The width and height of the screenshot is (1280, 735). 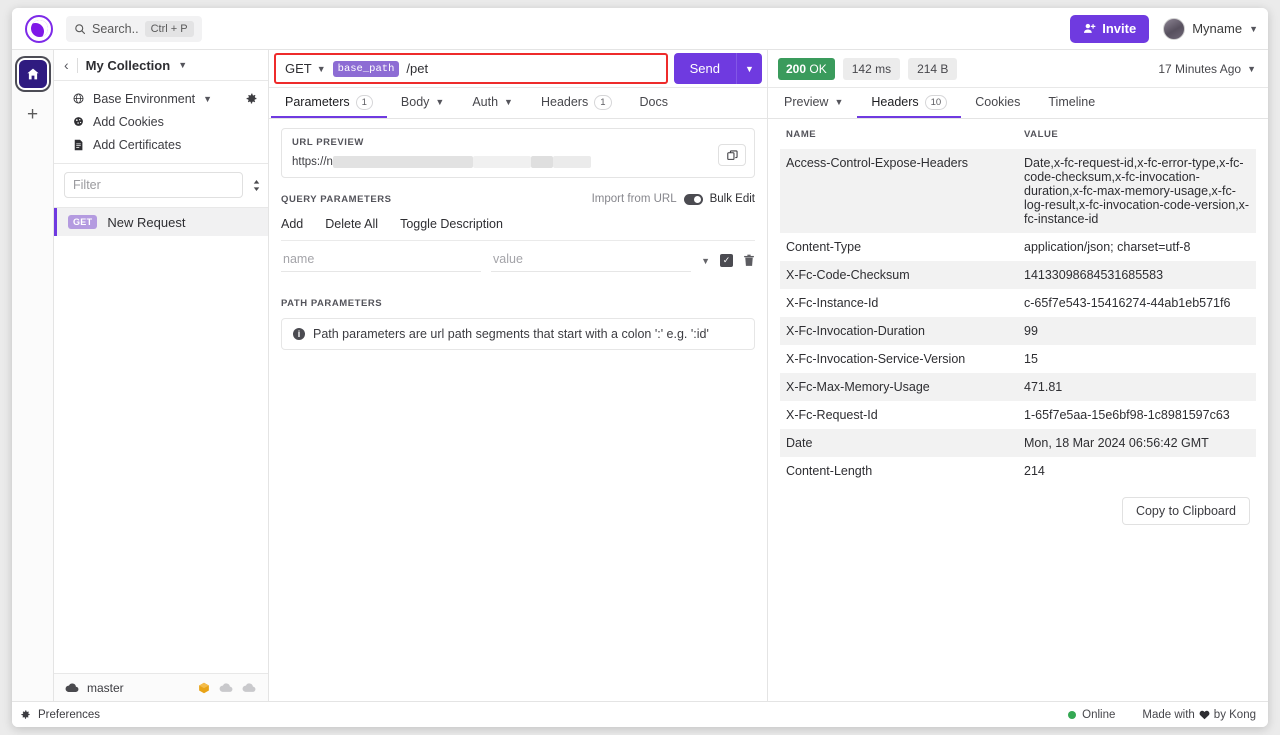 What do you see at coordinates (640, 29) in the screenshot?
I see `titlebar: Search.. Ctrl + P Invite Myname ▼` at bounding box center [640, 29].